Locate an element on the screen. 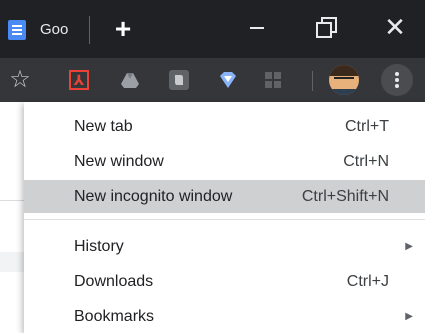 Image resolution: width=425 pixels, height=333 pixels. menu-item-label: New incognito window is located at coordinates (153, 196).